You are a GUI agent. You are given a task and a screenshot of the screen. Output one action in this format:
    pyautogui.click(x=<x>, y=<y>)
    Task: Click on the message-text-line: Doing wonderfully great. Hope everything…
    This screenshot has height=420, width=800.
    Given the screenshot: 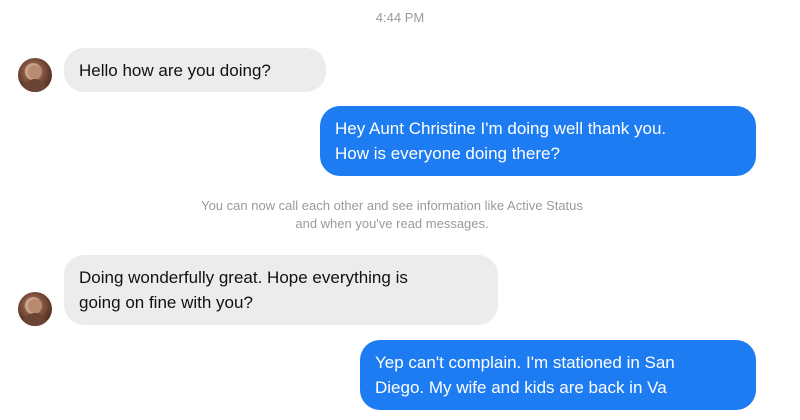 What is the action you would take?
    pyautogui.click(x=243, y=277)
    